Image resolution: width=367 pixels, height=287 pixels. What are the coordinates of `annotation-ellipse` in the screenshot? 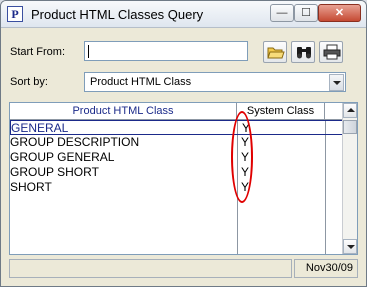 It's located at (242, 157).